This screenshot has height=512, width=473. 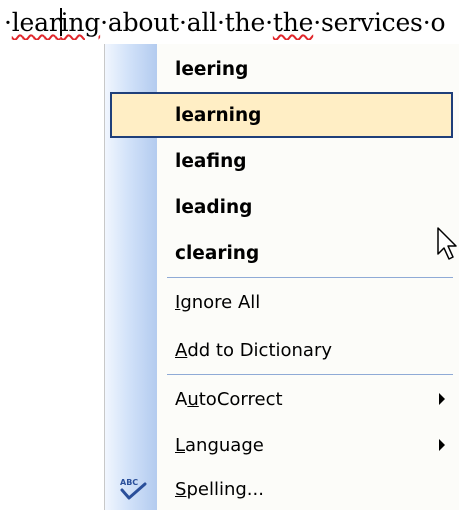 What do you see at coordinates (36, 22) in the screenshot?
I see `misspelled-word-part-1: lear` at bounding box center [36, 22].